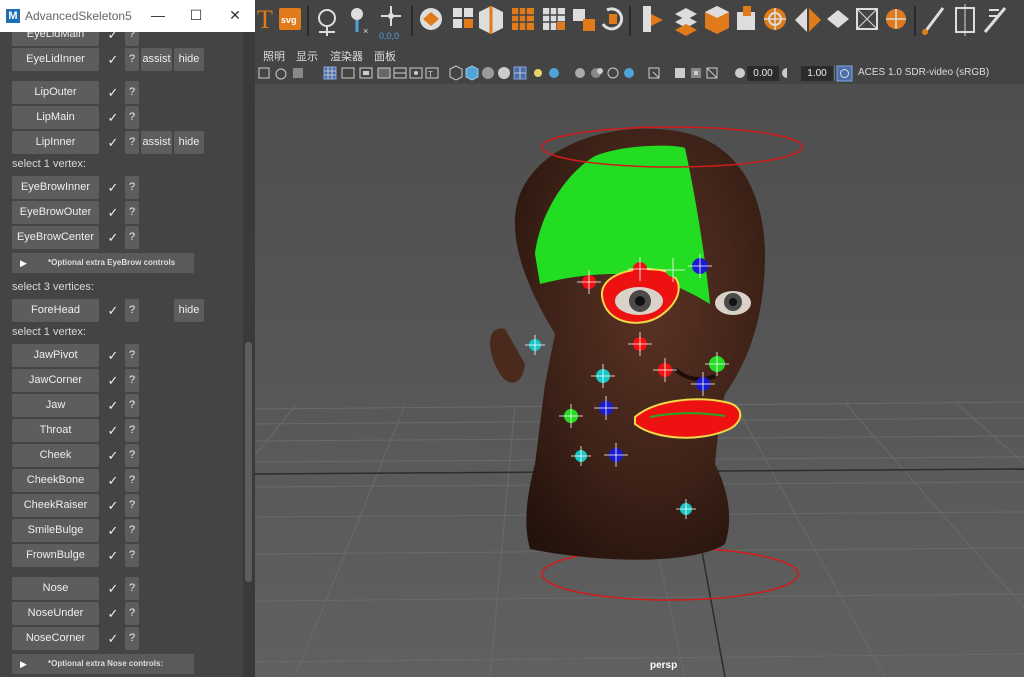 This screenshot has width=1024, height=677. What do you see at coordinates (113, 60) in the screenshot?
I see `eyelidinner-checkbox: ✓` at bounding box center [113, 60].